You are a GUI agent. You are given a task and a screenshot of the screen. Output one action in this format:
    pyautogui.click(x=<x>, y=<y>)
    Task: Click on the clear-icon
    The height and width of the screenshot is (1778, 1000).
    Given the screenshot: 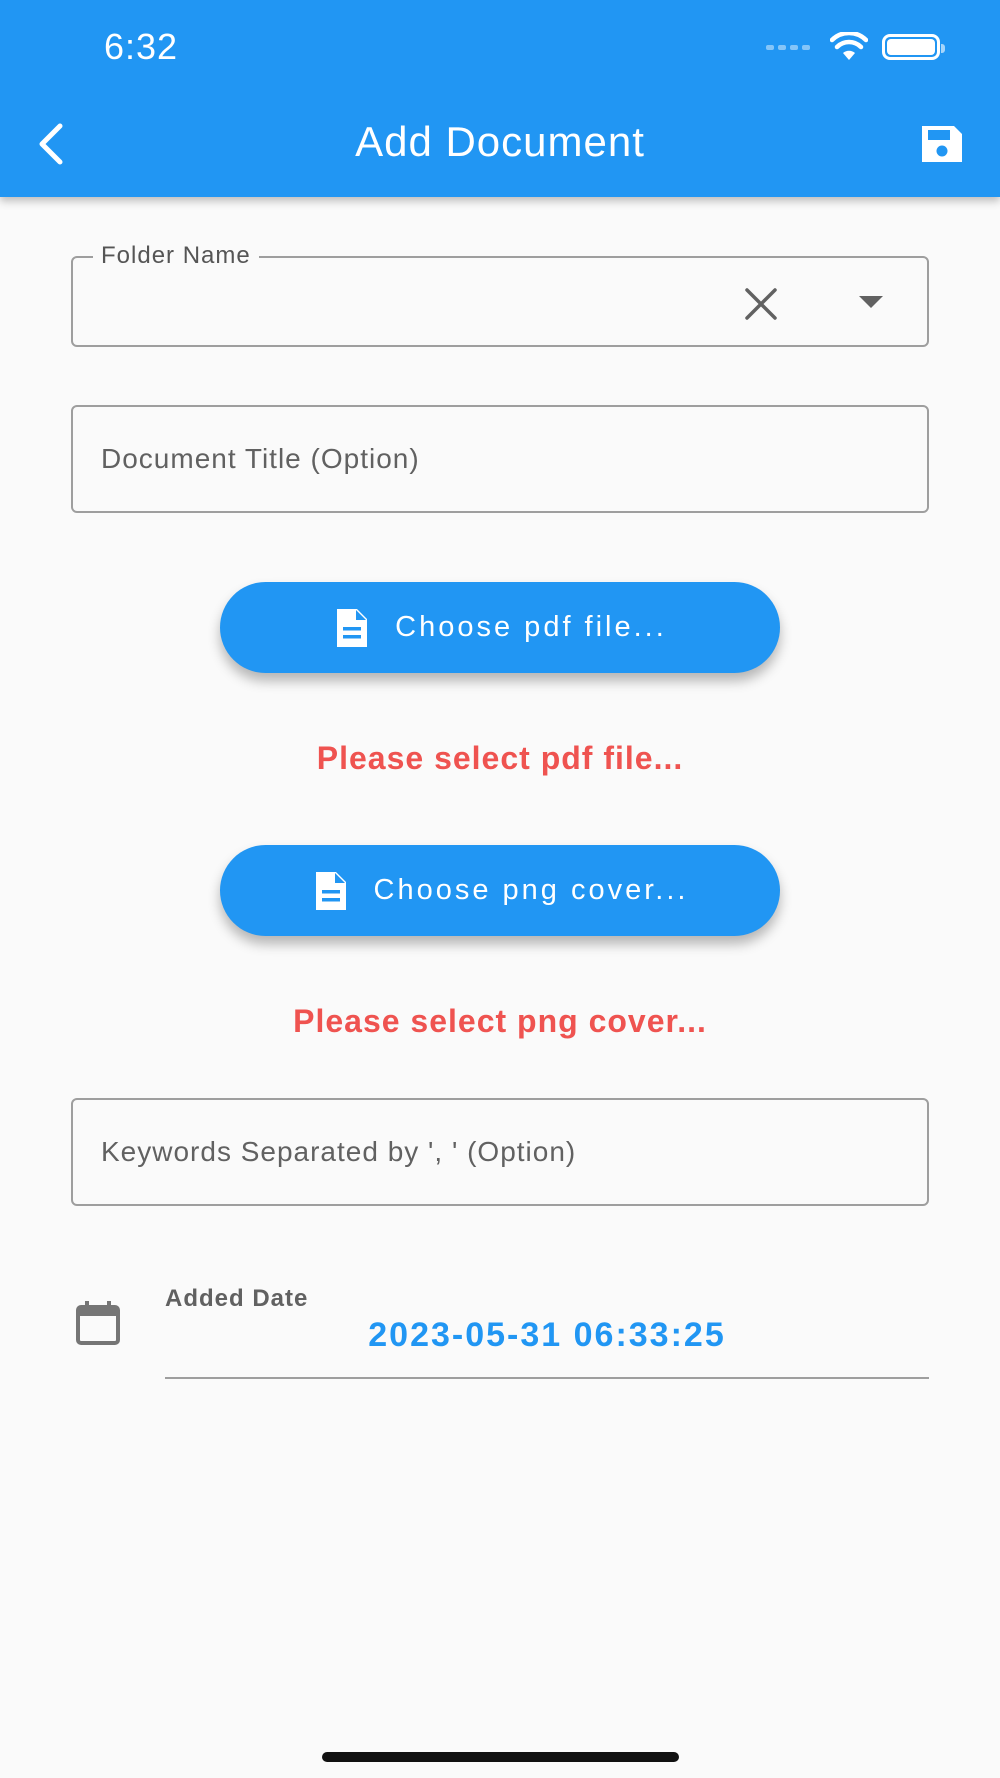 What is the action you would take?
    pyautogui.click(x=761, y=304)
    